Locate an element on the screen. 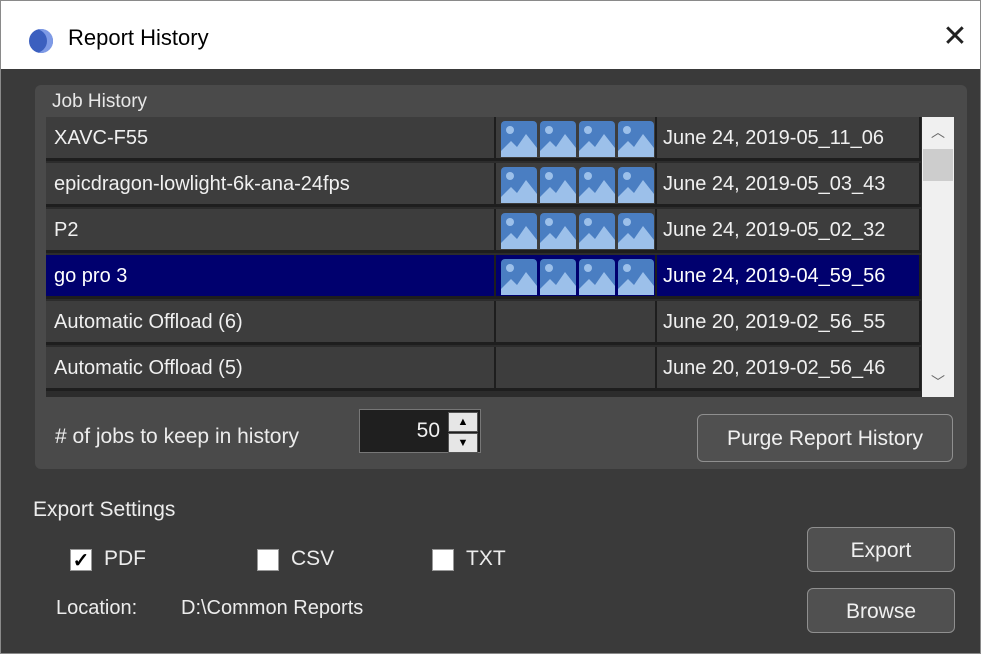 The image size is (981, 654). stepper-buttons: ▲ ▼ is located at coordinates (463, 432).